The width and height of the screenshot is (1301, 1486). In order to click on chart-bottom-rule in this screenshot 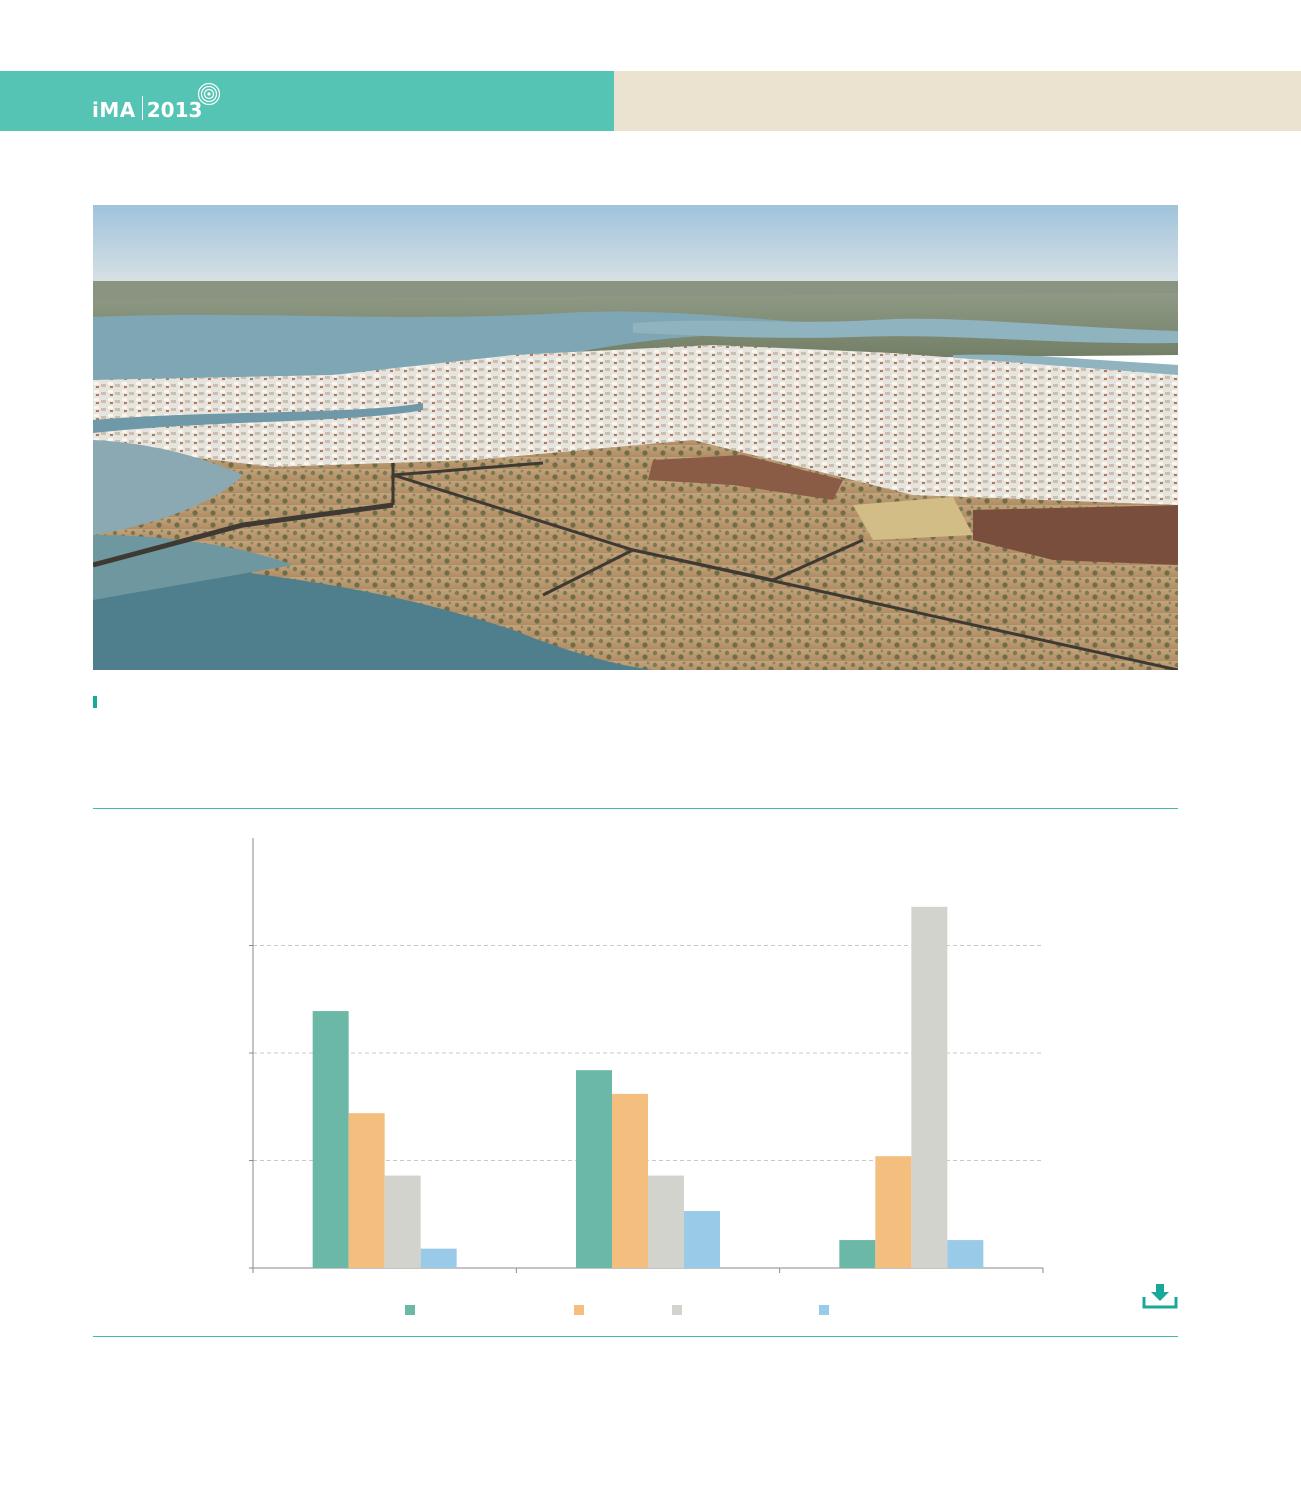, I will do `click(635, 1336)`.